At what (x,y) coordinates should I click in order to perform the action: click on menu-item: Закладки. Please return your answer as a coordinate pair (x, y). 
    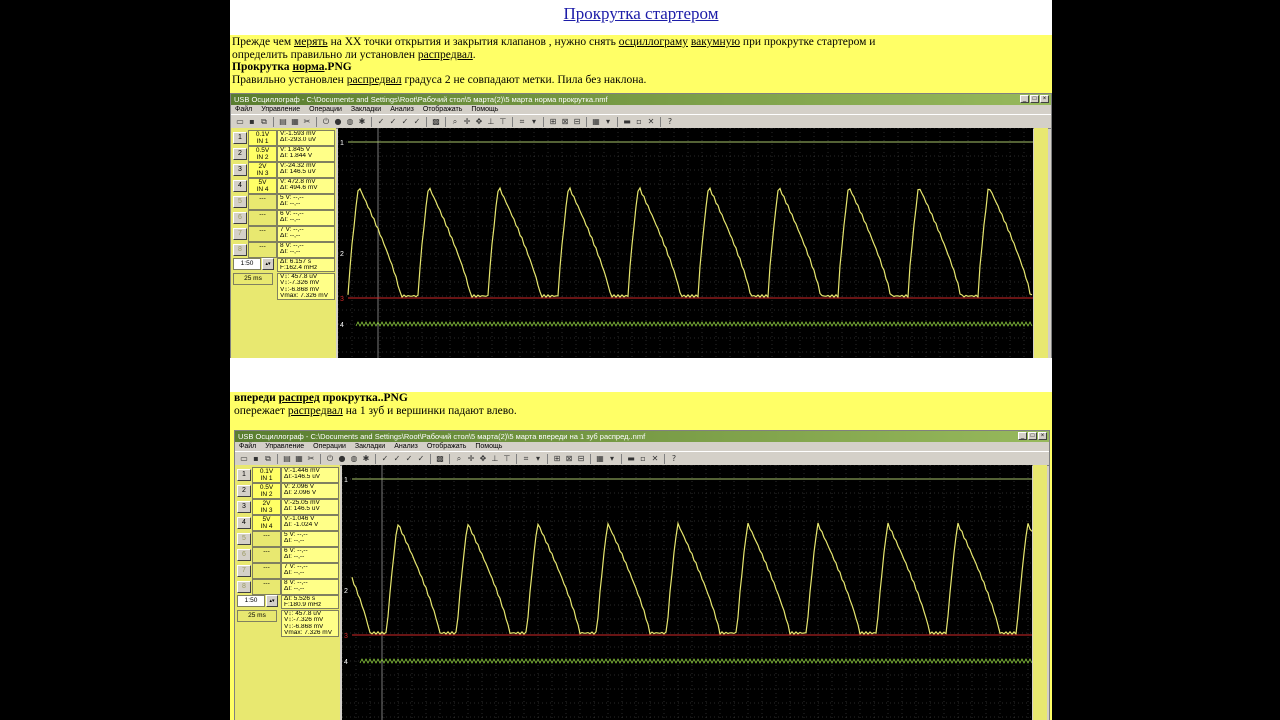
    Looking at the image, I should click on (370, 446).